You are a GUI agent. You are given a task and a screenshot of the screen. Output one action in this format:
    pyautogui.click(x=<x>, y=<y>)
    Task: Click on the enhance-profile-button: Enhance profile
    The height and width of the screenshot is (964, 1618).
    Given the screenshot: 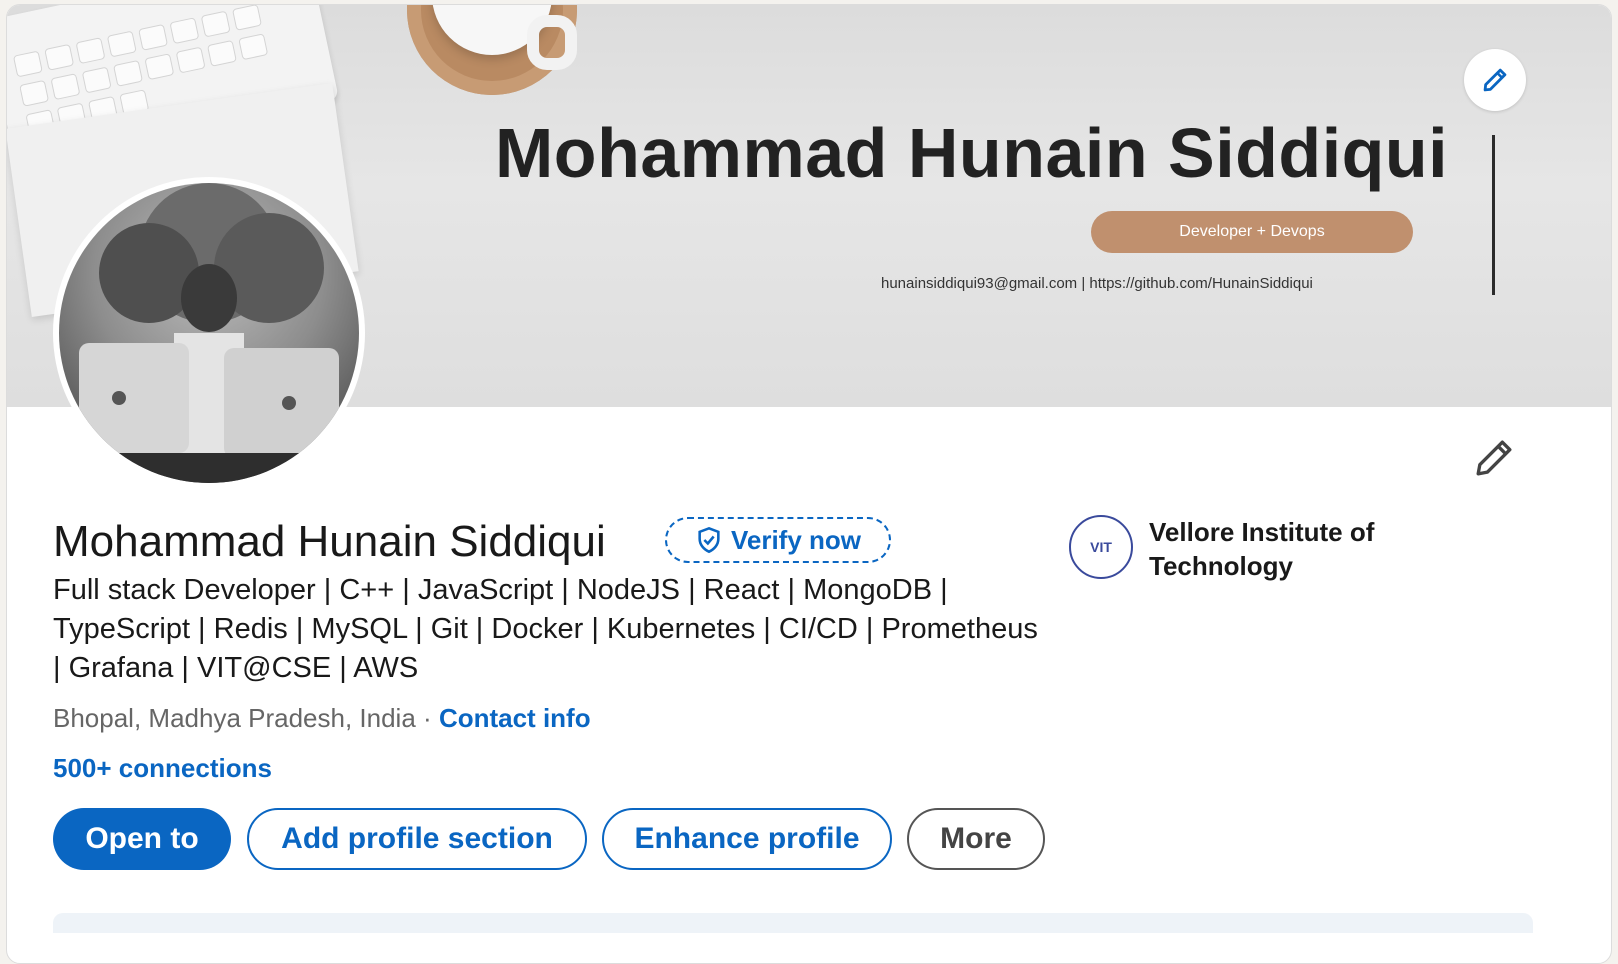 What is the action you would take?
    pyautogui.click(x=747, y=839)
    